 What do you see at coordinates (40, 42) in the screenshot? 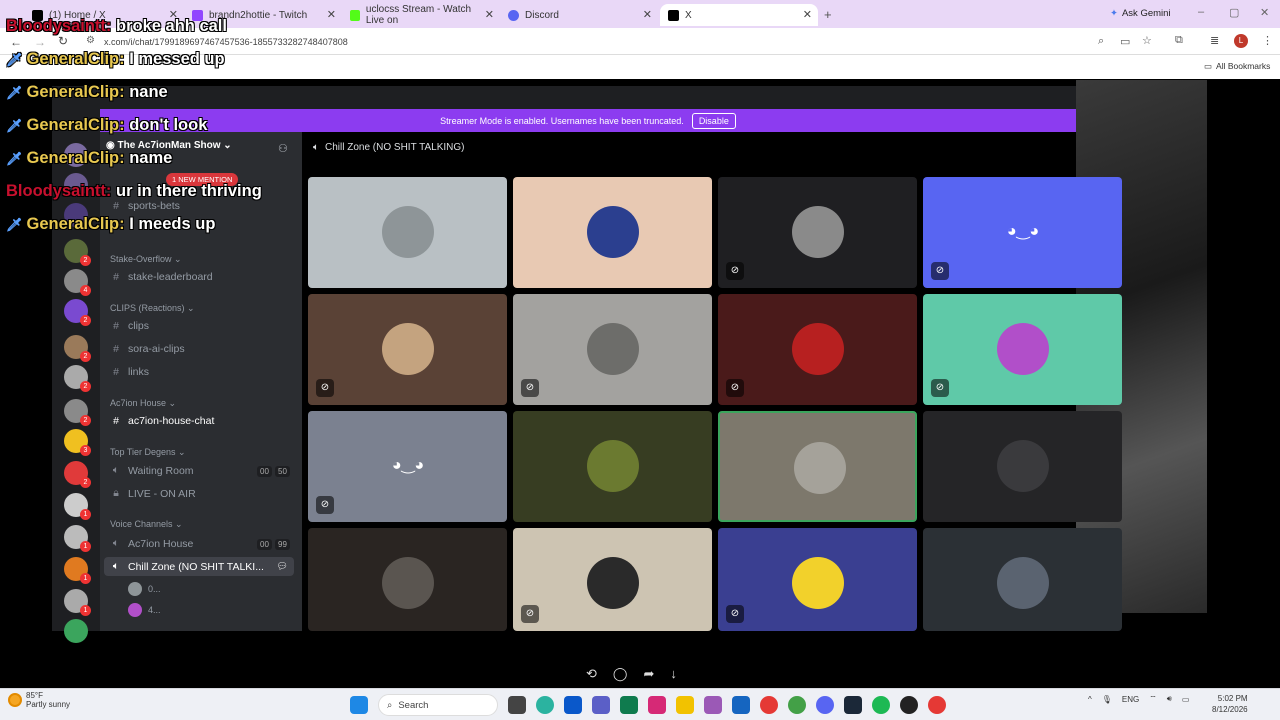
I see `forward-arrow-icon: →` at bounding box center [40, 42].